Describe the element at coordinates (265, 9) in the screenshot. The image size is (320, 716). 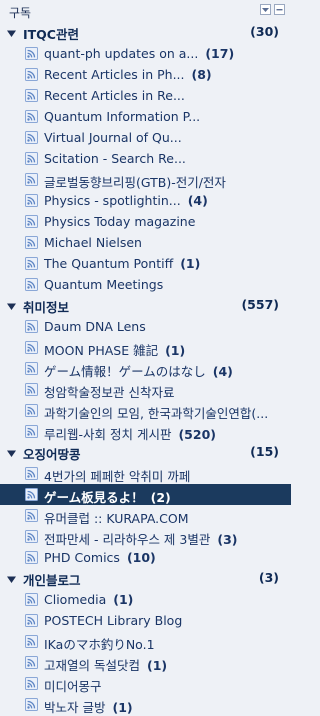
I see `collapse-icon` at that location.